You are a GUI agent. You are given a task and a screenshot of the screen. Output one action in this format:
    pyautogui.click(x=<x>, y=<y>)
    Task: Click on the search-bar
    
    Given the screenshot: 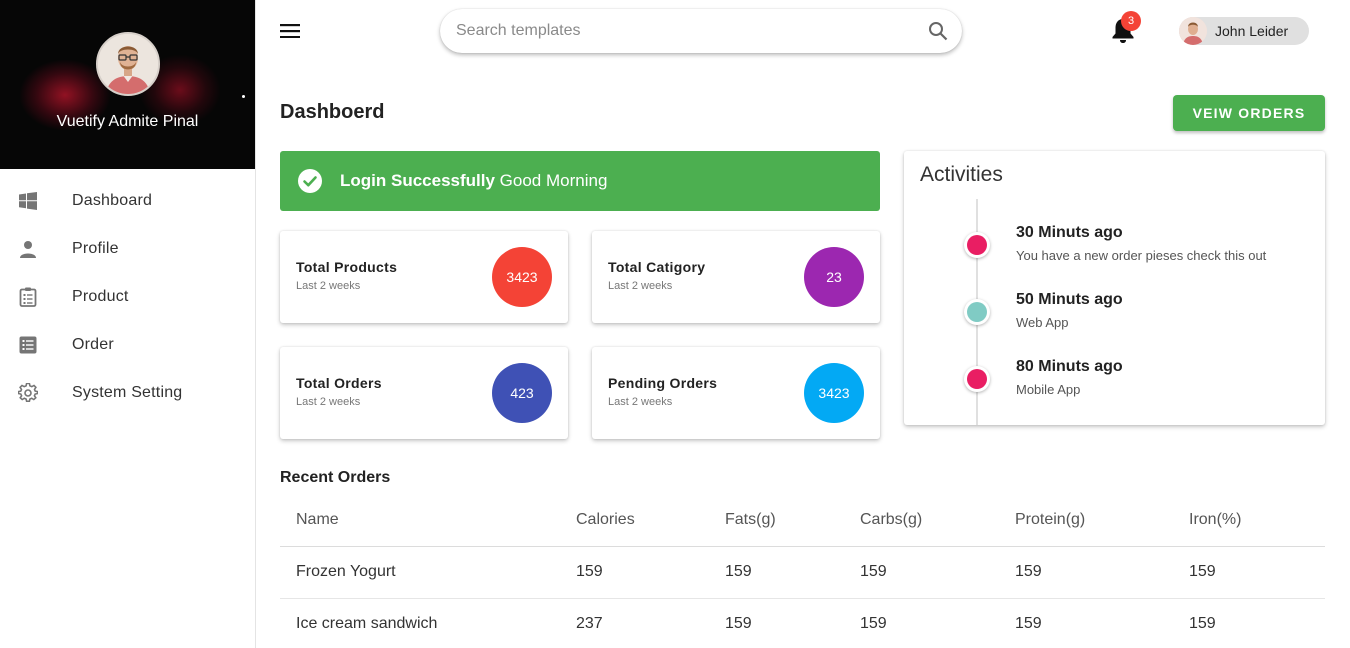 What is the action you would take?
    pyautogui.click(x=701, y=31)
    